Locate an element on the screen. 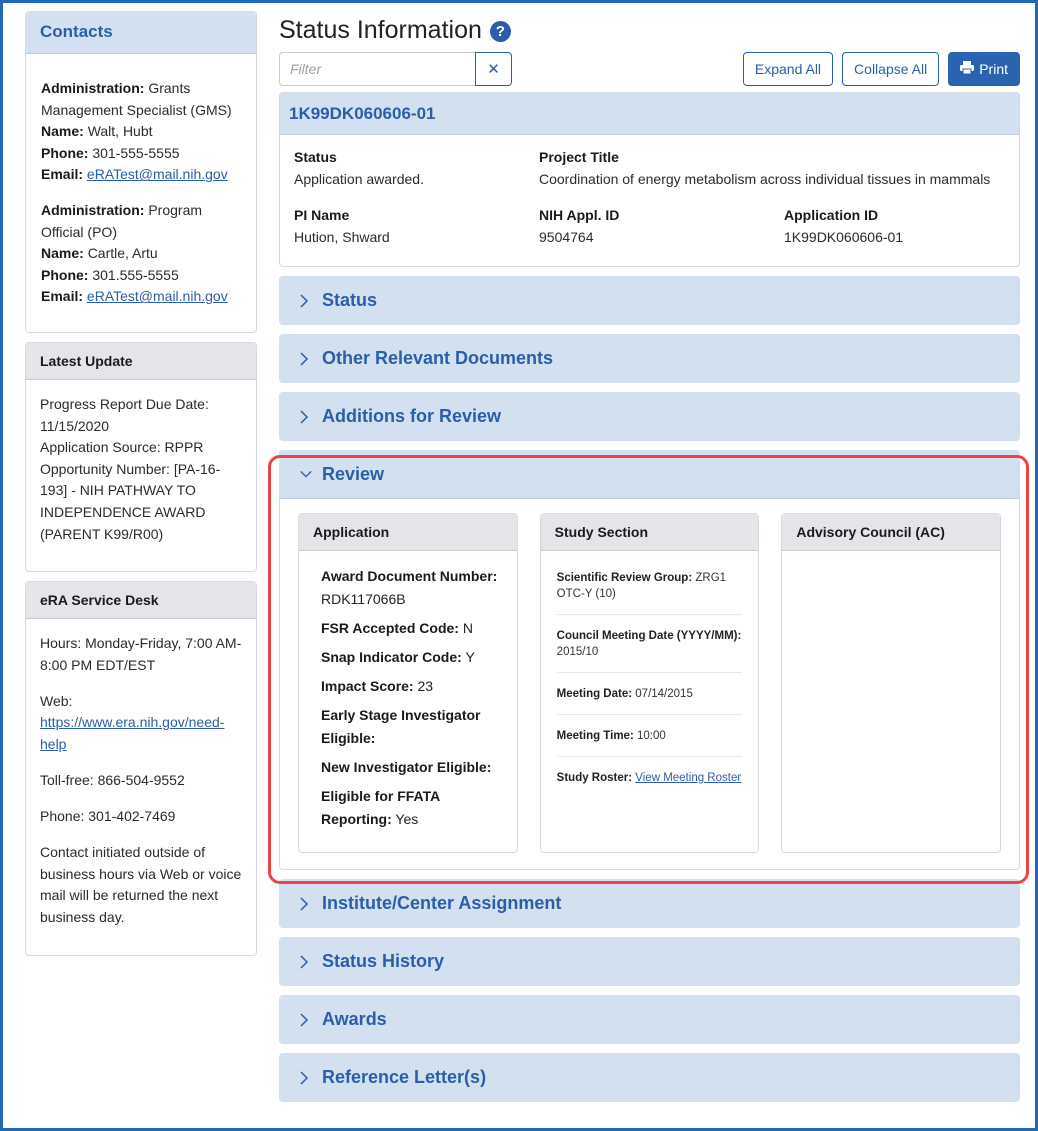 The height and width of the screenshot is (1131, 1038). accordion-title: Status is located at coordinates (350, 300).